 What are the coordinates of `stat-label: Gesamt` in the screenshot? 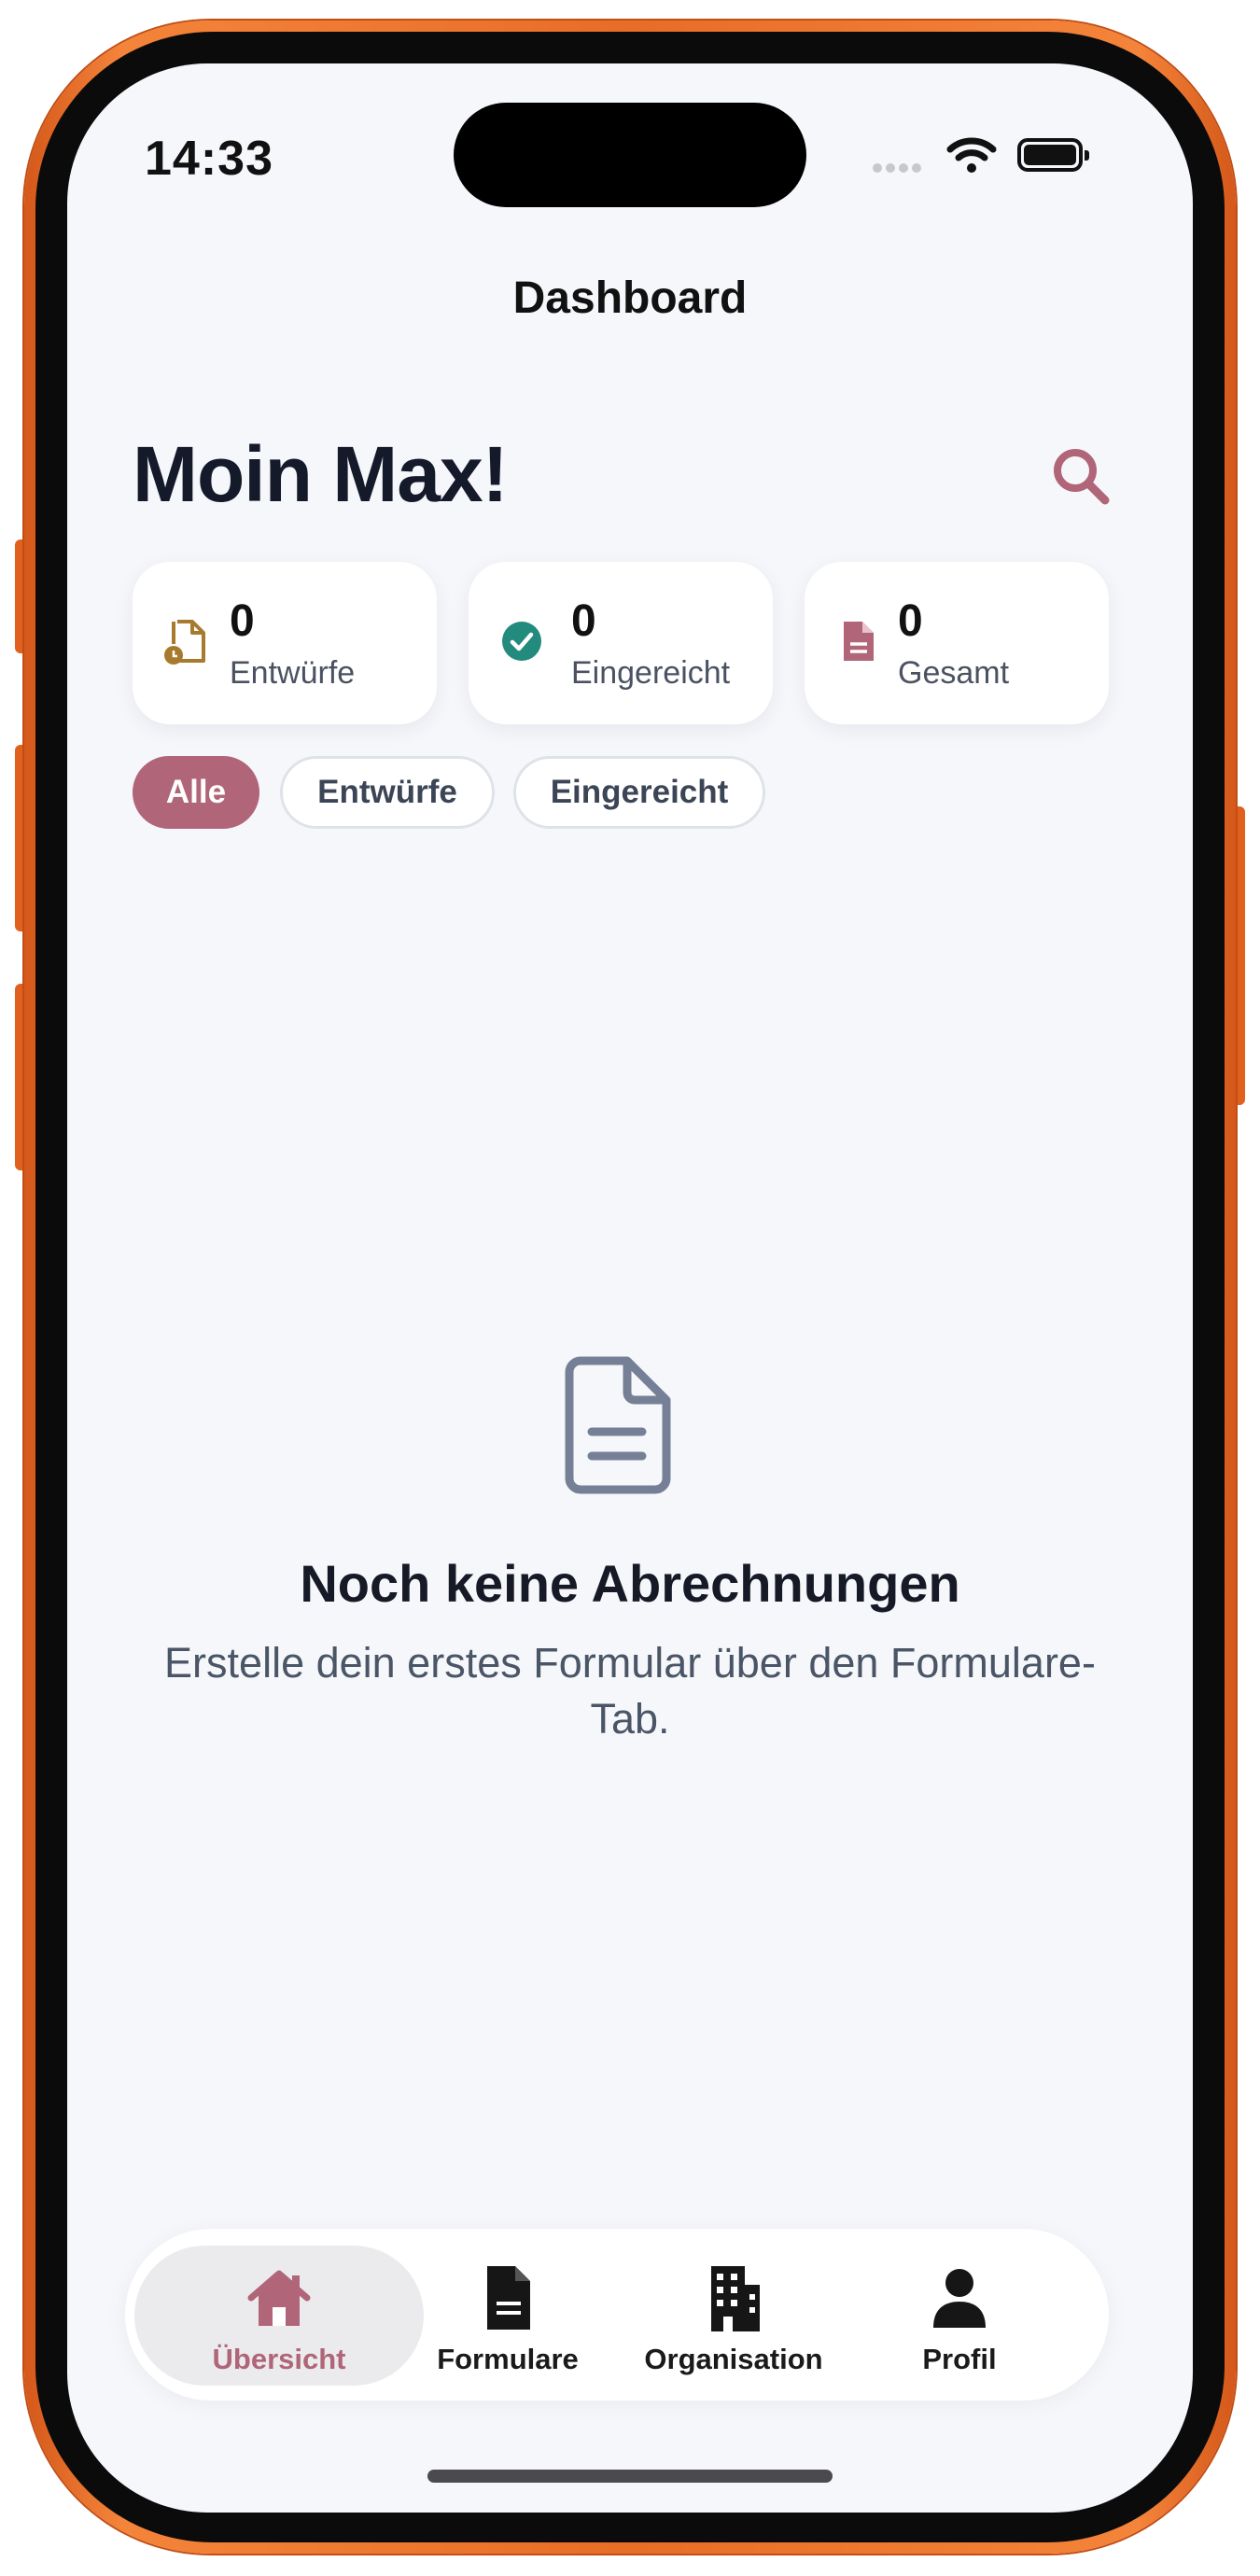 It's located at (954, 673).